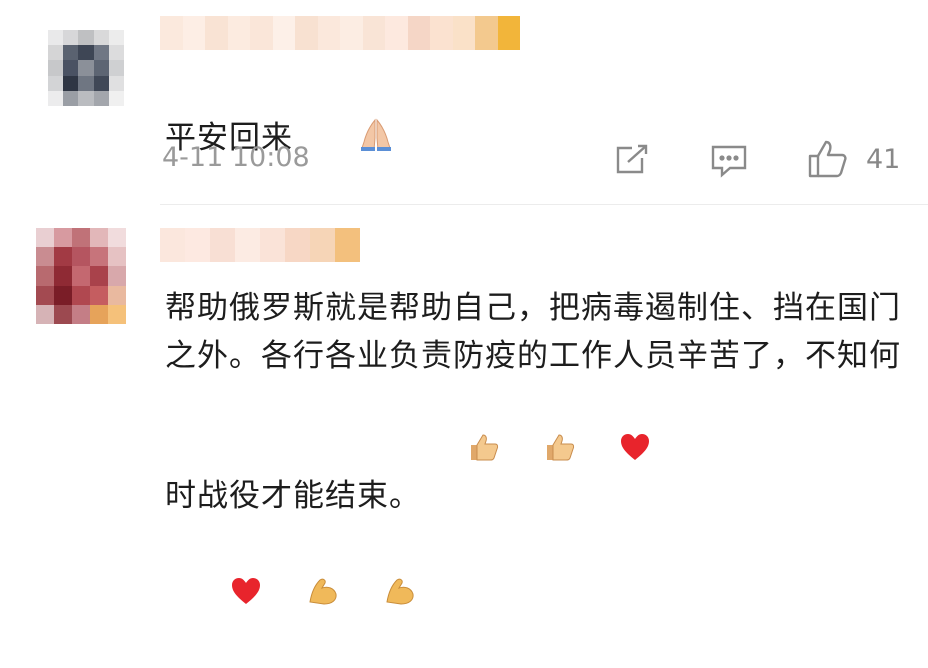 The height and width of the screenshot is (668, 928). Describe the element at coordinates (828, 161) in the screenshot. I see `like-icon` at that location.